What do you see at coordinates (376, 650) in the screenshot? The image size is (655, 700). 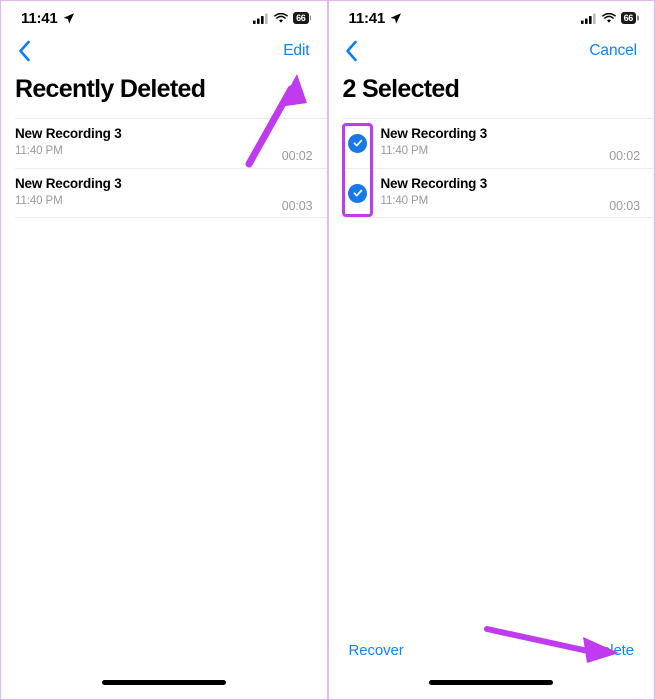 I see `recover-button: Recover` at bounding box center [376, 650].